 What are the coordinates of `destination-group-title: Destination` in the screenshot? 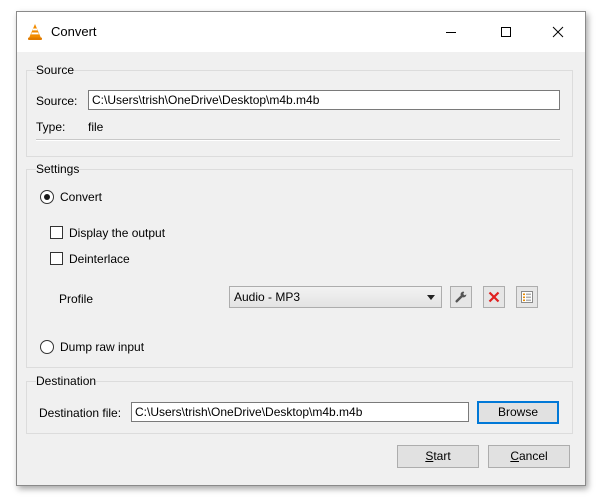 It's located at (66, 381).